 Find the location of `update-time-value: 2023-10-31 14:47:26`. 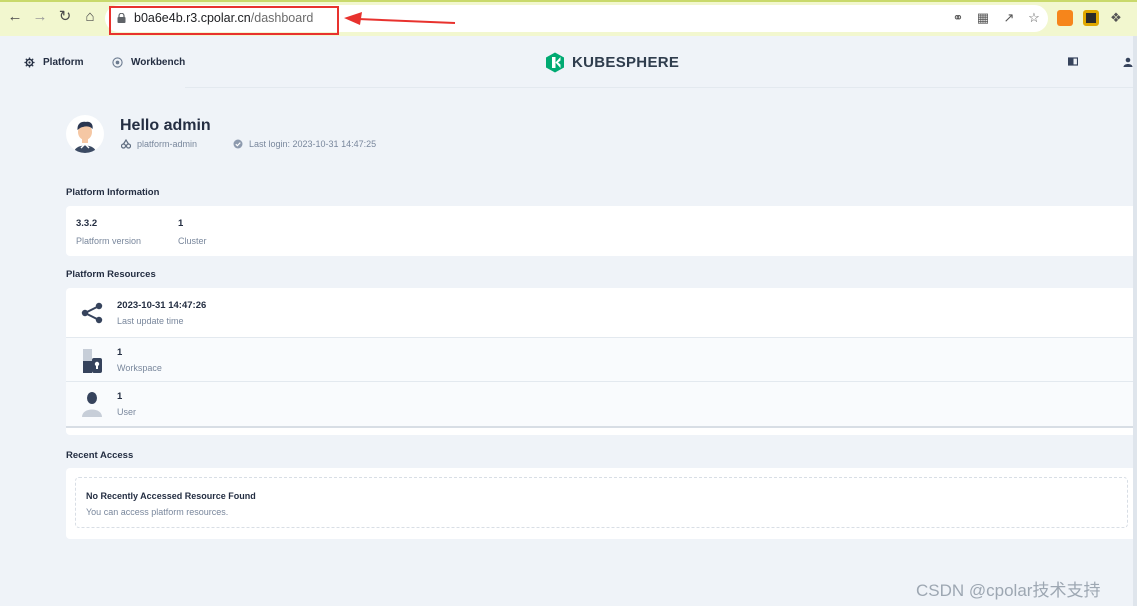

update-time-value: 2023-10-31 14:47:26 is located at coordinates (162, 305).